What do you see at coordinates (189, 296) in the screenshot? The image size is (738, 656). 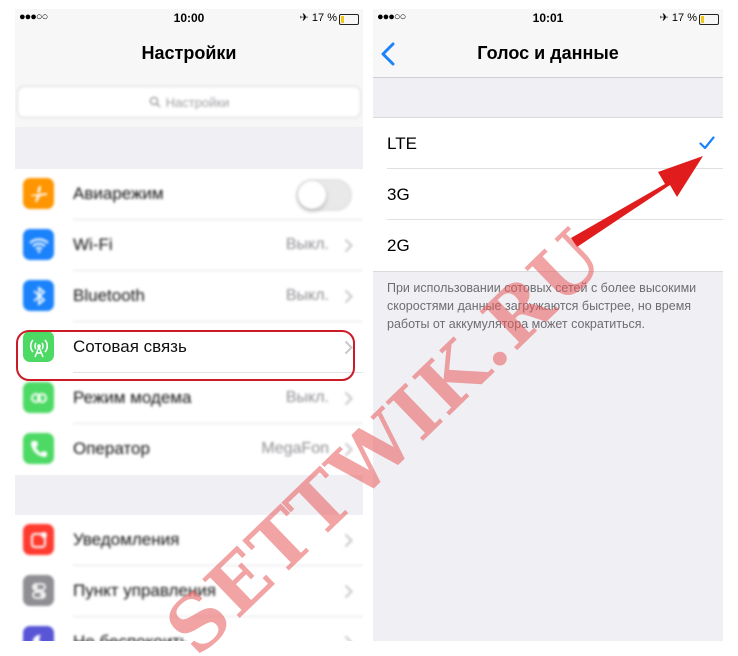 I see `settings-row-bluetooth: Bluetooth Выкл.` at bounding box center [189, 296].